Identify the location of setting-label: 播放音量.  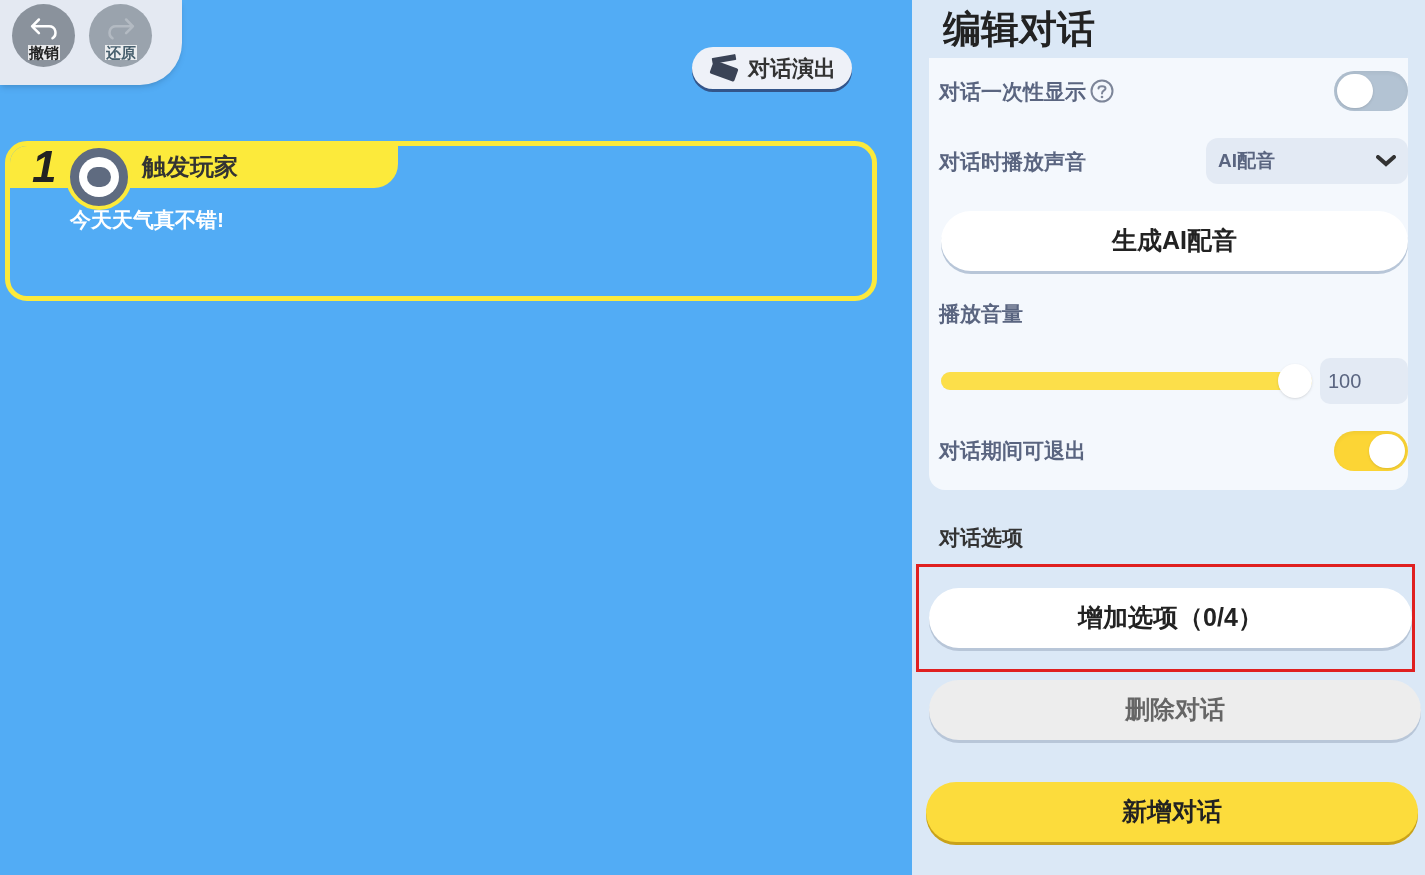
(981, 314).